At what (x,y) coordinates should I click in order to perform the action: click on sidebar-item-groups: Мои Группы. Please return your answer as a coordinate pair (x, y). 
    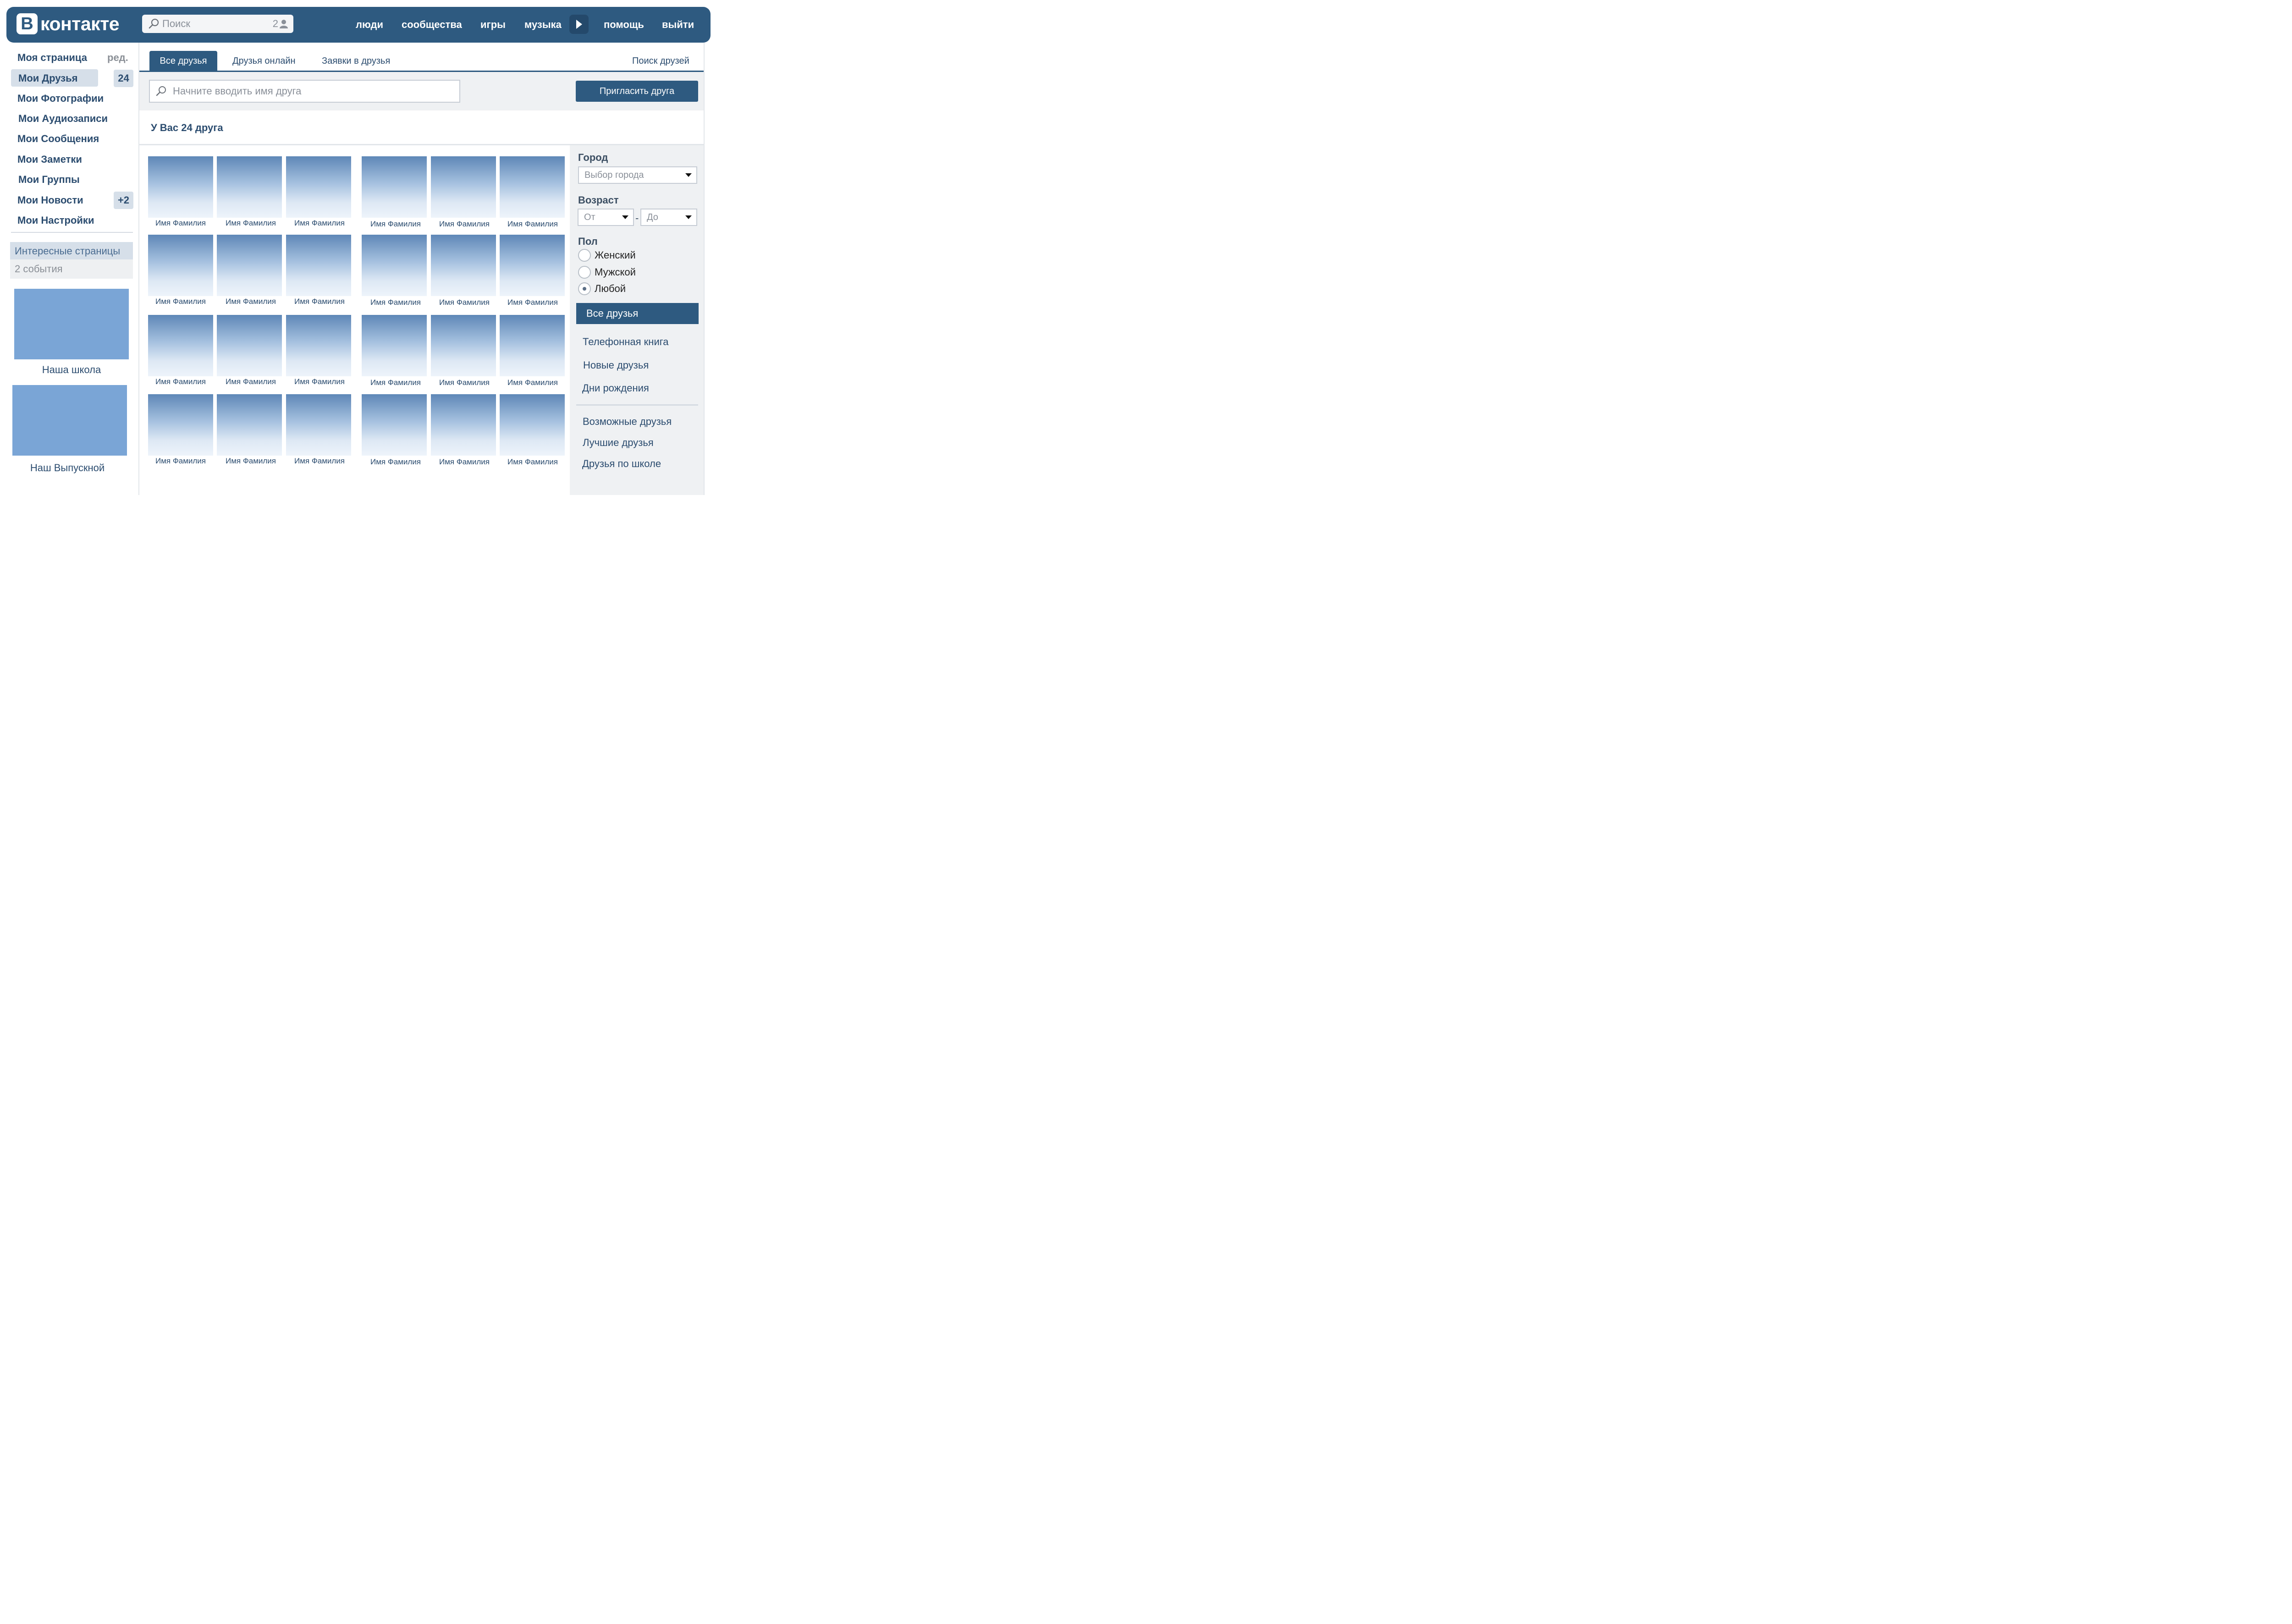
    Looking at the image, I should click on (49, 180).